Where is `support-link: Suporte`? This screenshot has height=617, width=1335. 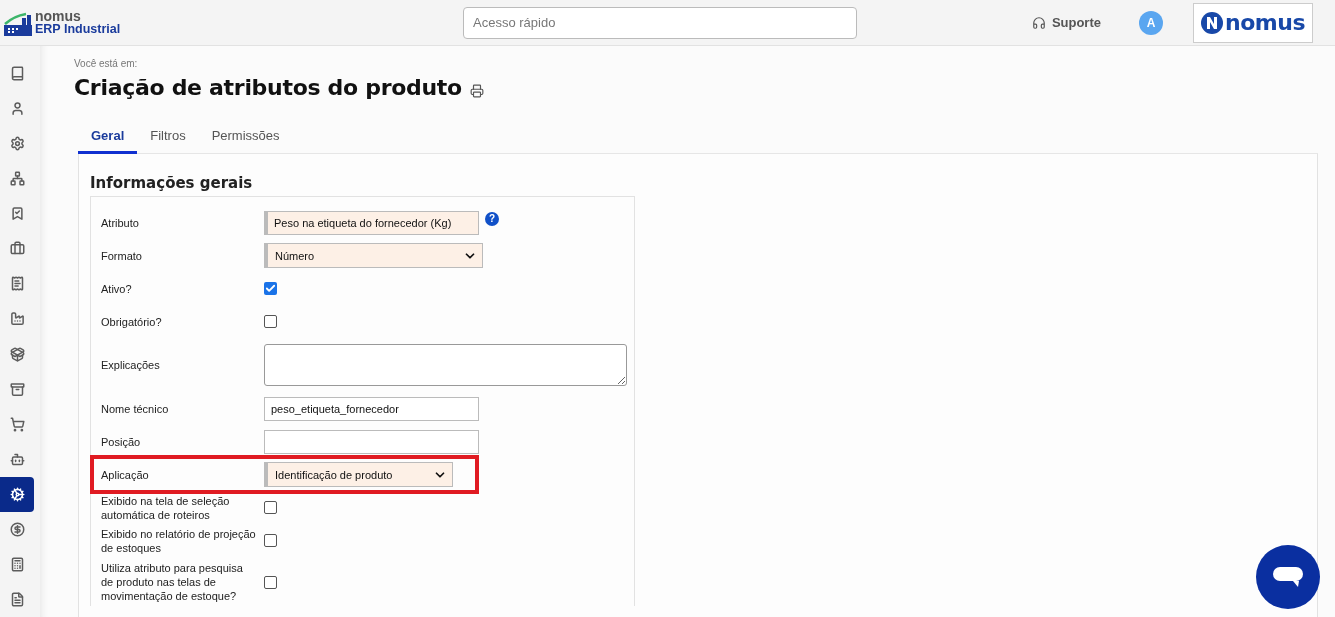
support-link: Suporte is located at coordinates (1076, 22).